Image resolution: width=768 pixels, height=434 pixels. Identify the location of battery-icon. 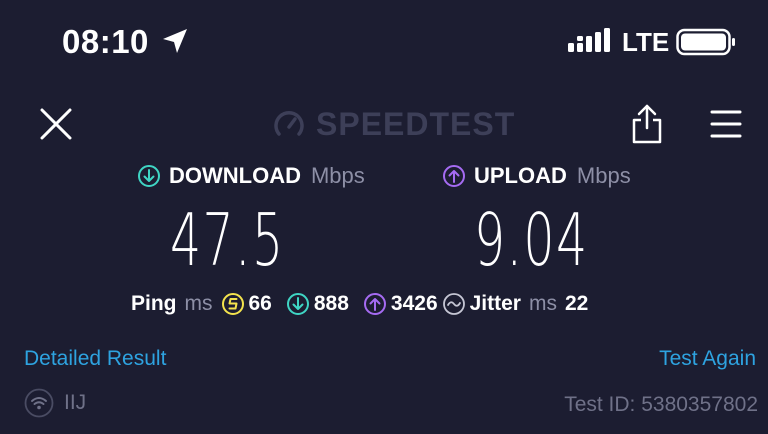
(705, 42).